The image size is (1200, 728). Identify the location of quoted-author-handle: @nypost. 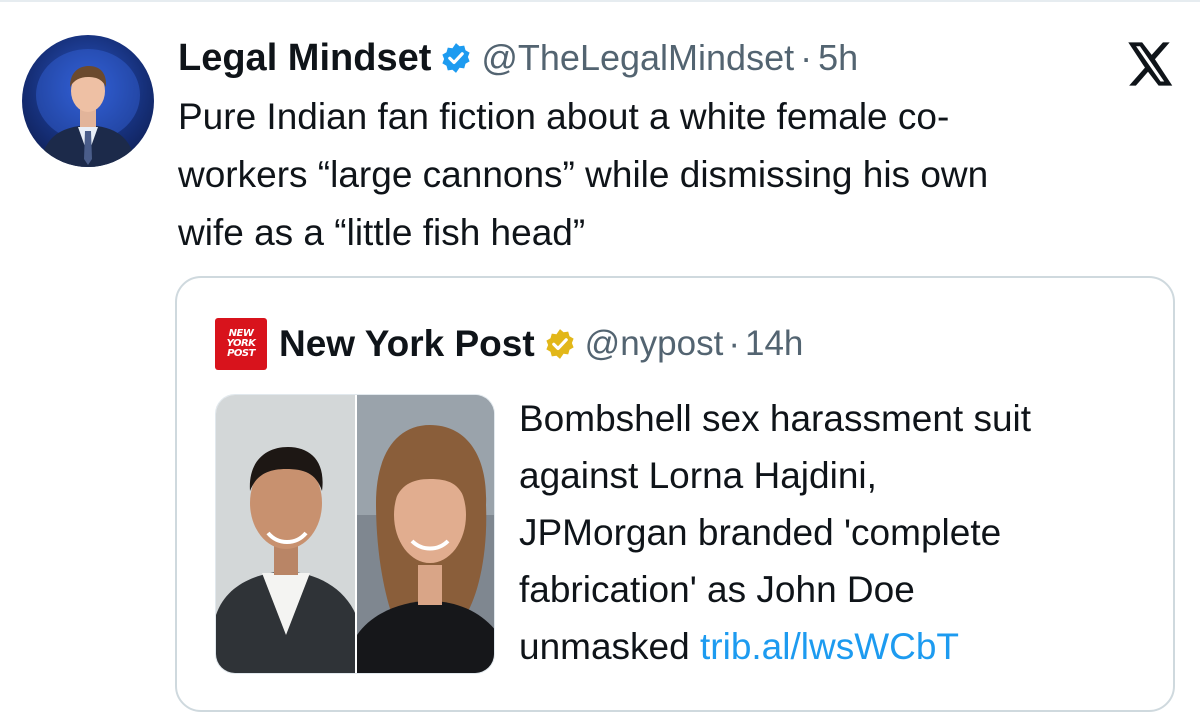
(654, 344).